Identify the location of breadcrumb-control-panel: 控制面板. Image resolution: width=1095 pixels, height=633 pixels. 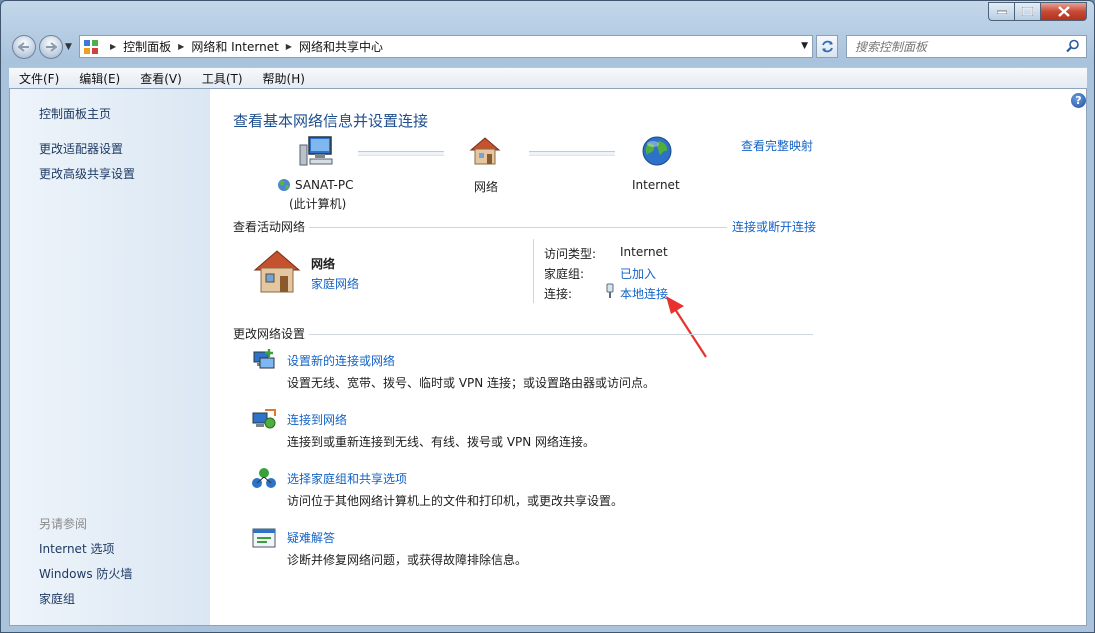
(147, 46).